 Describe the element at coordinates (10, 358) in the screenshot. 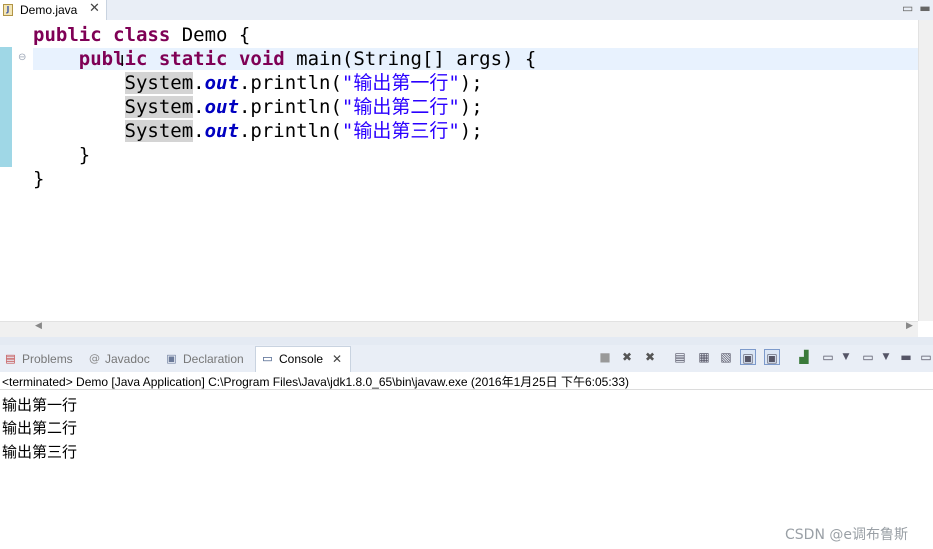

I see `problems-icon: ▤` at that location.